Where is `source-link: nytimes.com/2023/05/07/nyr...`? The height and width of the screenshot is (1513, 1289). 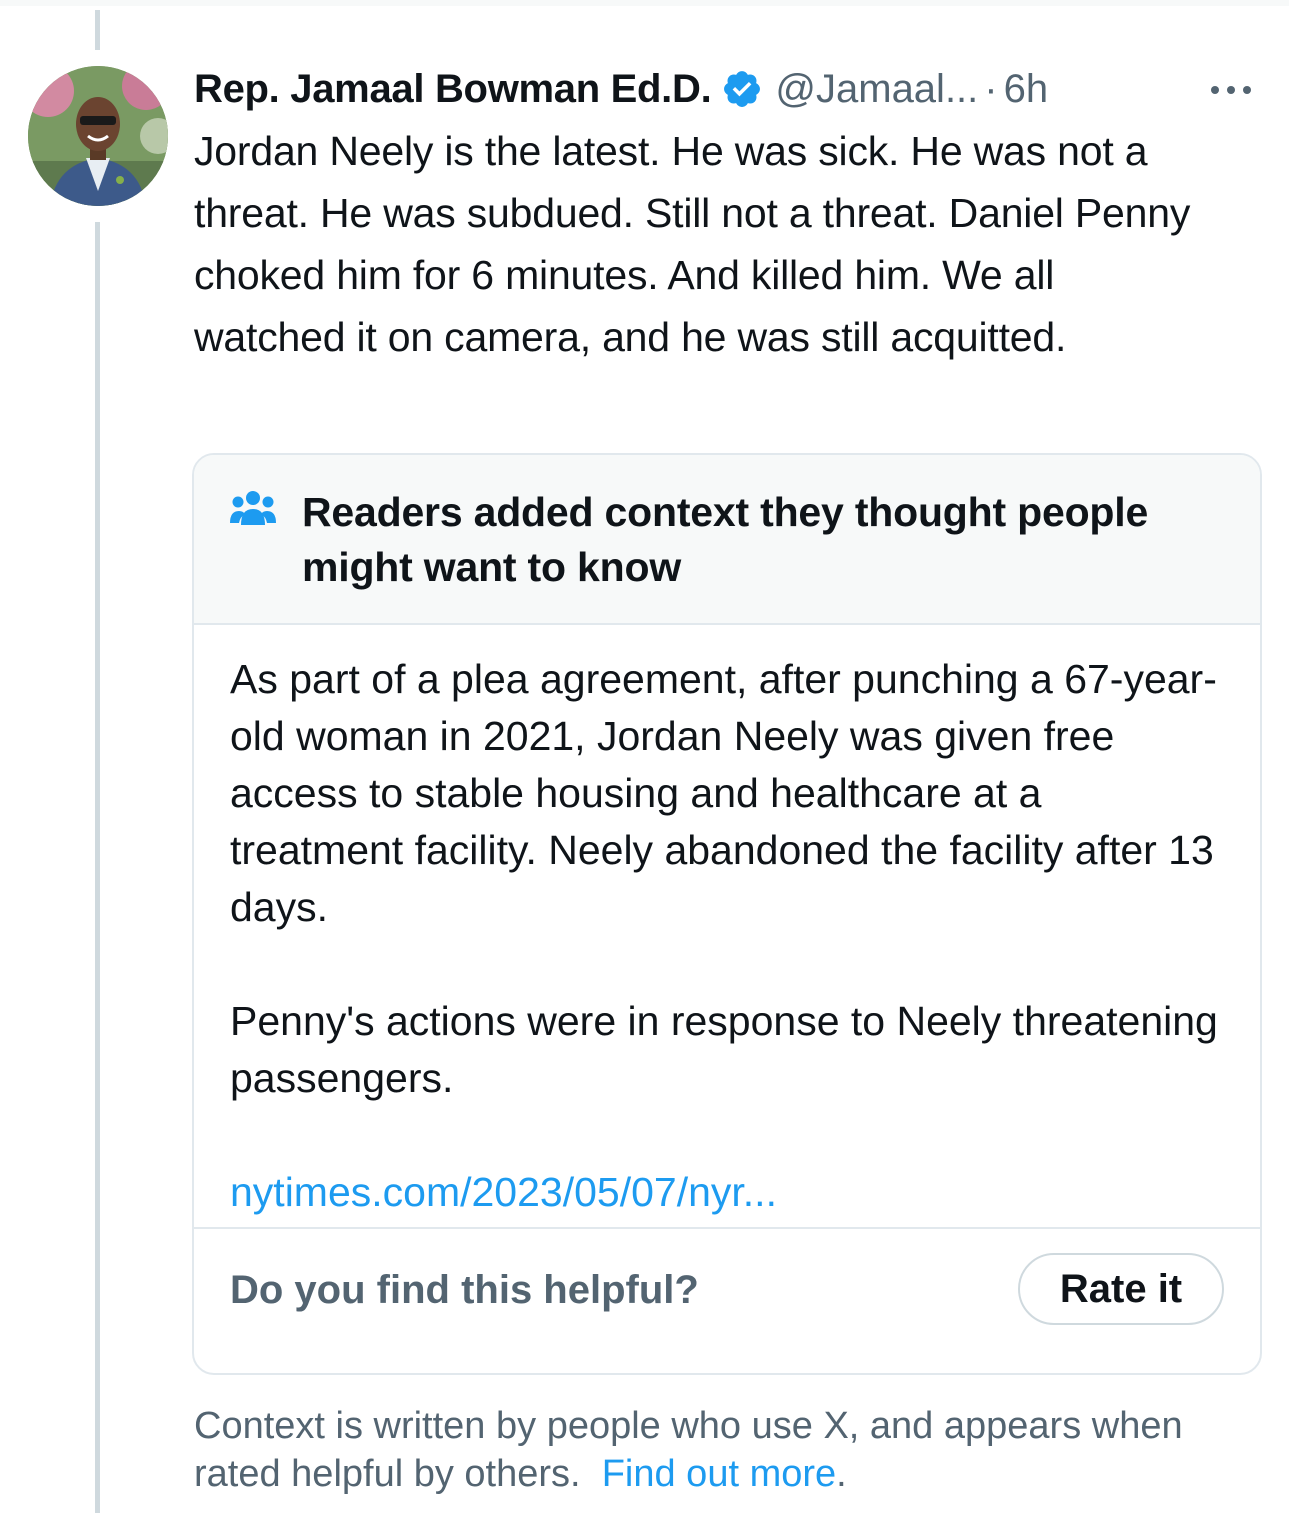
source-link: nytimes.com/2023/05/07/nyr... is located at coordinates (727, 1192).